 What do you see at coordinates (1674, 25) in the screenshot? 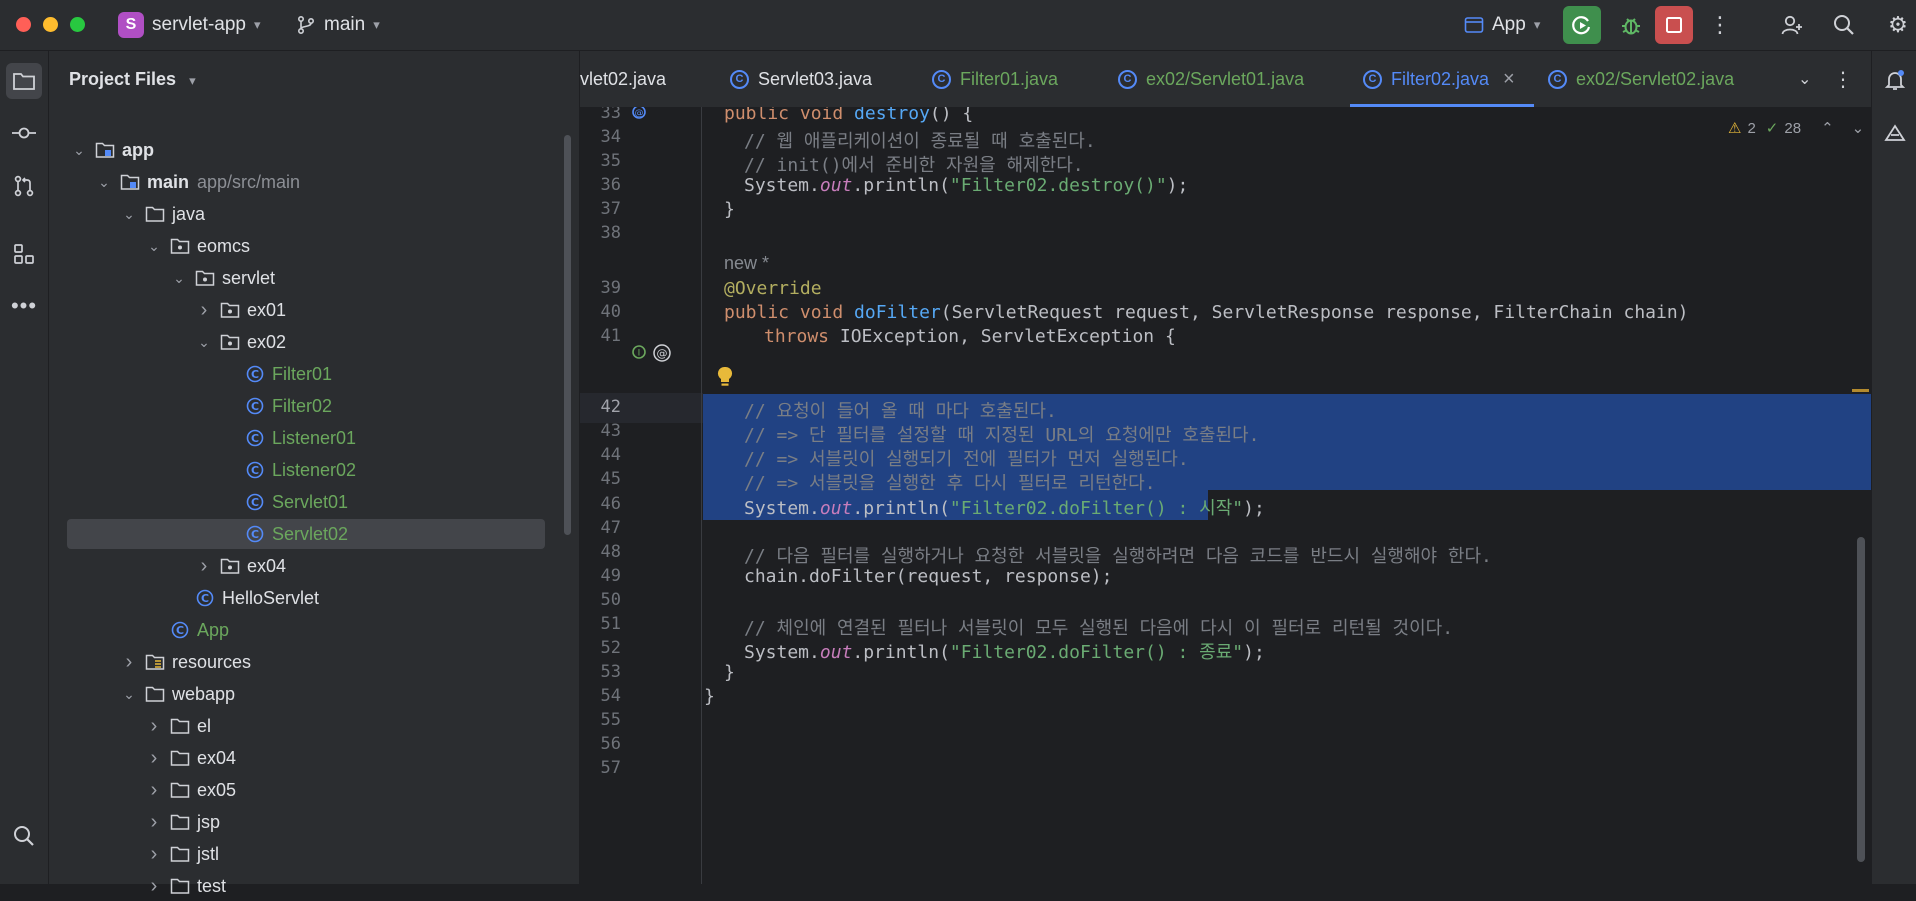
I see `stop-button` at bounding box center [1674, 25].